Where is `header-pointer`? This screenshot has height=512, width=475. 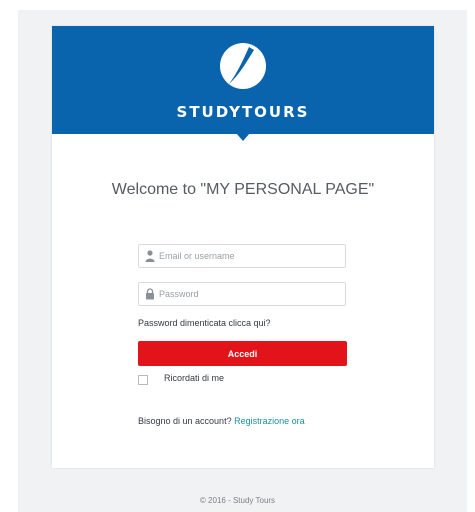 header-pointer is located at coordinates (243, 137).